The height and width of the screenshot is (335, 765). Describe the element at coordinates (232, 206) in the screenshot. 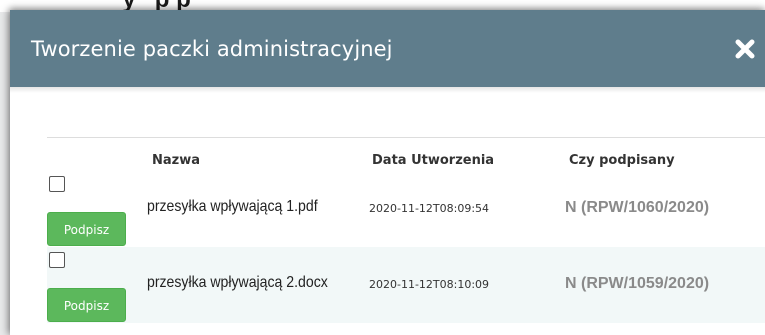

I see `document-name: przesyłka wpływającą 1.pdf` at that location.